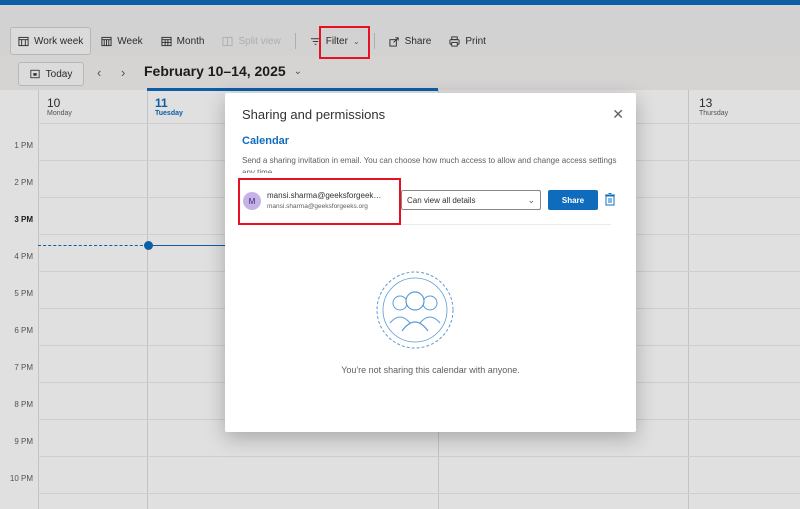 This screenshot has width=800, height=509. I want to click on dialog-title: Sharing and permissions, so click(314, 114).